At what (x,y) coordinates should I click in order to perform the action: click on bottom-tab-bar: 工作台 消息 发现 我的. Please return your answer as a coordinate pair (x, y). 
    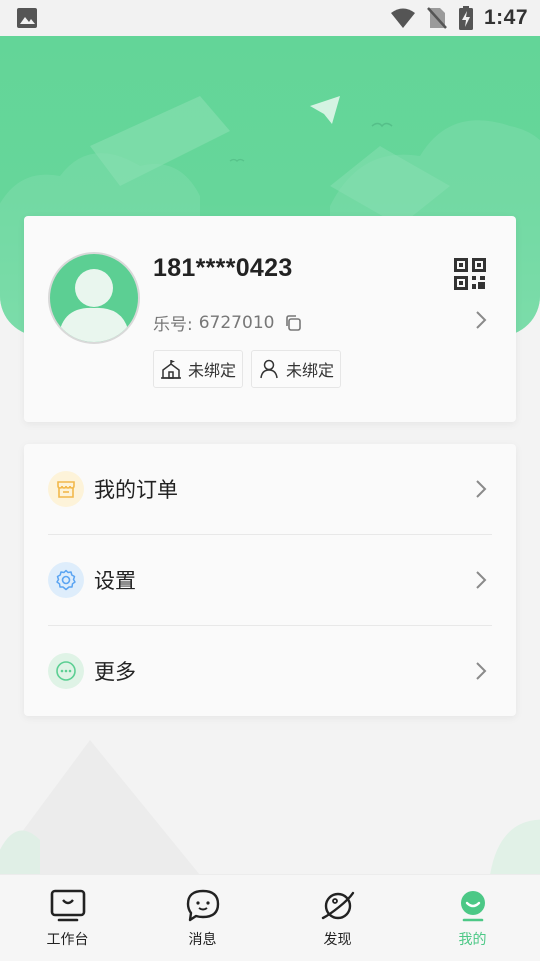
    Looking at the image, I should click on (270, 917).